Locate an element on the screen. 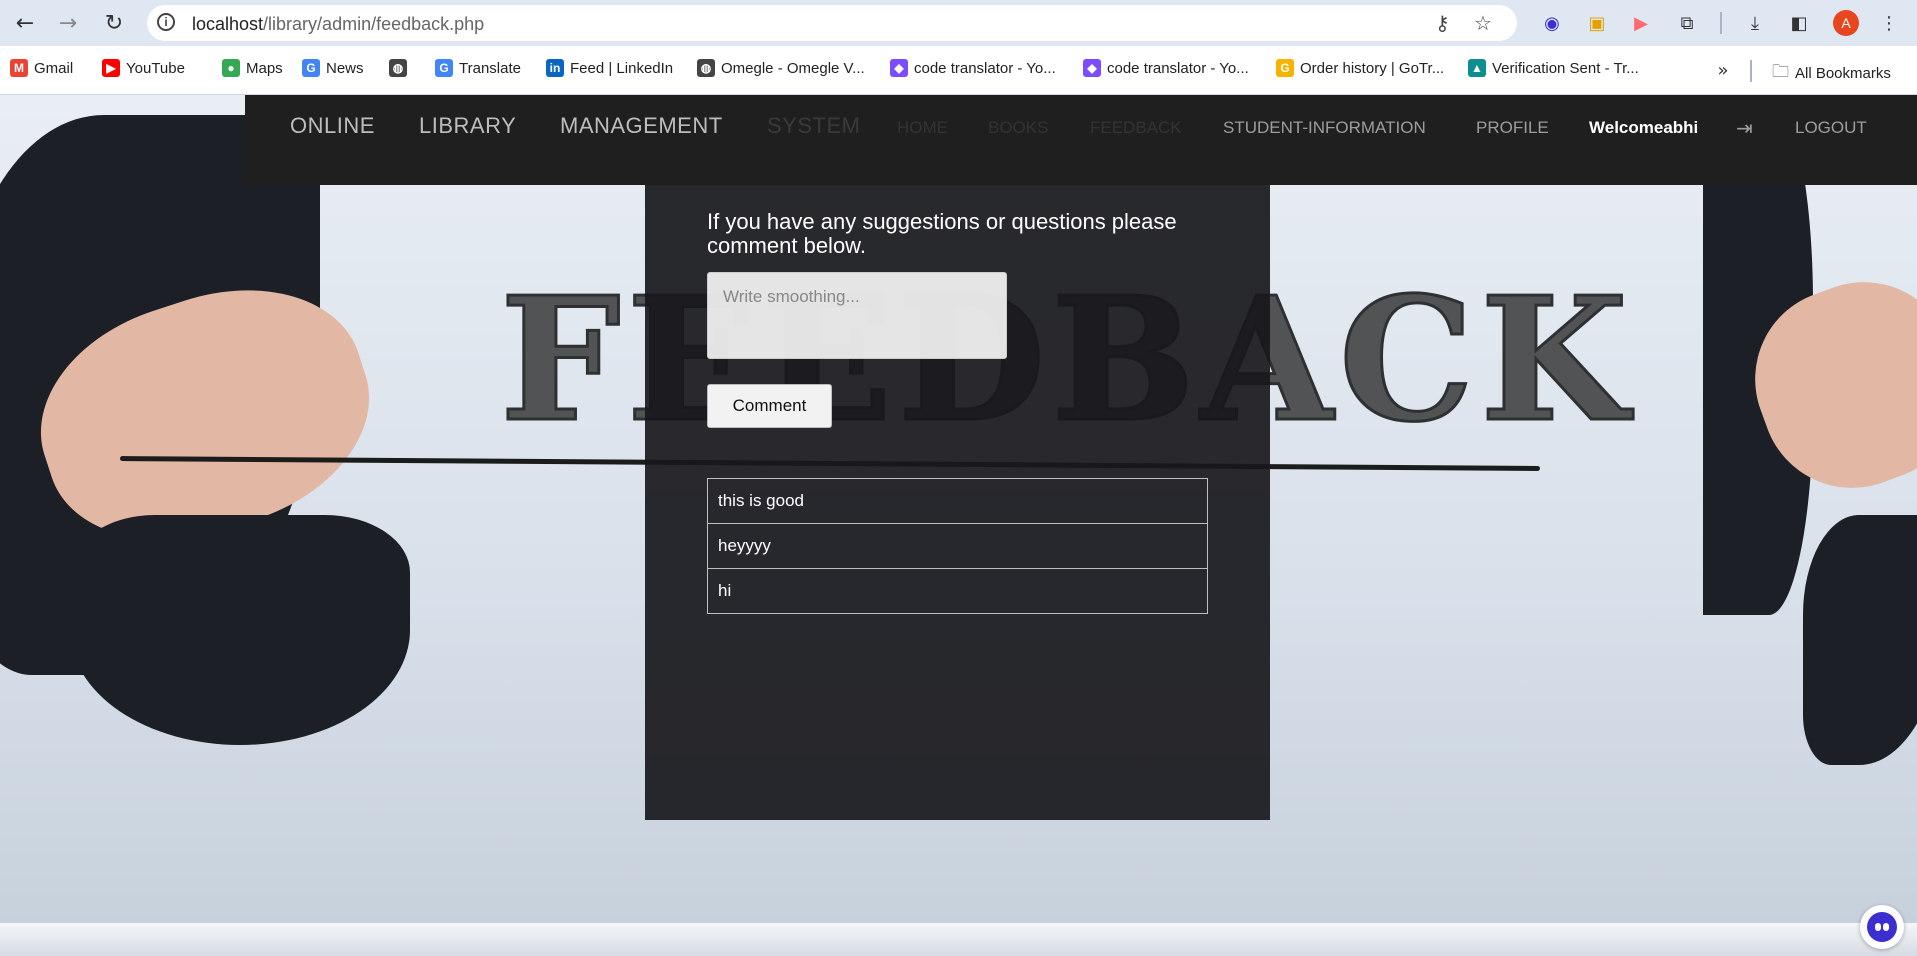 This screenshot has height=956, width=1917. comment-cell: heyyyy is located at coordinates (957, 546).